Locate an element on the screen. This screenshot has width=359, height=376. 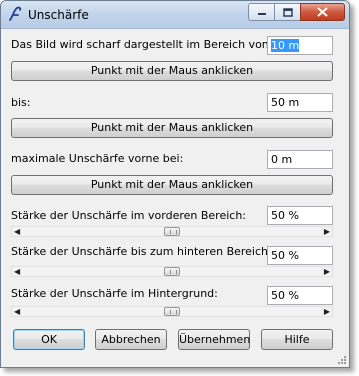
range-start-field: 10 m is located at coordinates (300, 45).